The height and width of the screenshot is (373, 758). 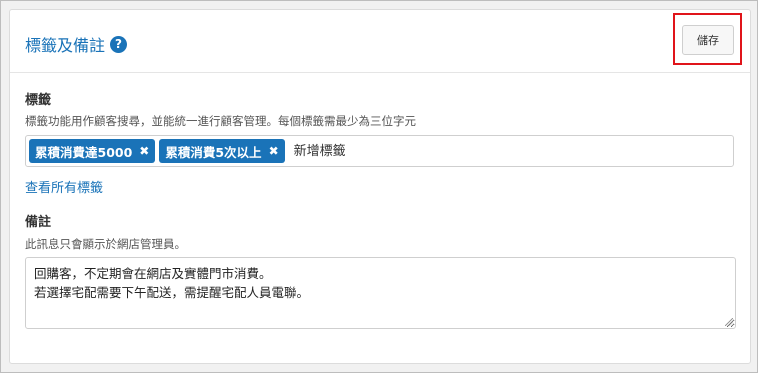 What do you see at coordinates (38, 222) in the screenshot?
I see `notes-label: 備註` at bounding box center [38, 222].